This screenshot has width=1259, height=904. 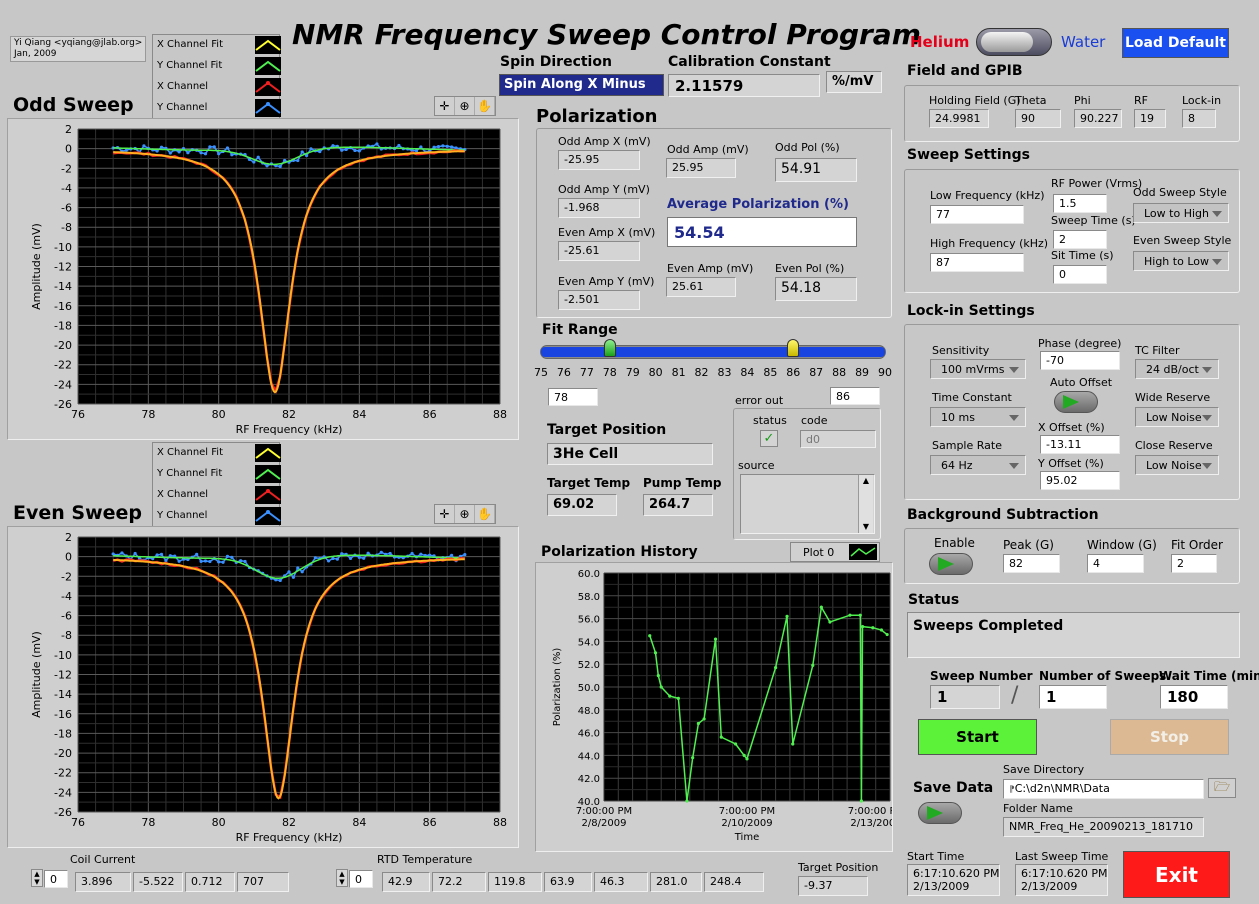 I want to click on coil-index-input: 0, so click(x=56, y=879).